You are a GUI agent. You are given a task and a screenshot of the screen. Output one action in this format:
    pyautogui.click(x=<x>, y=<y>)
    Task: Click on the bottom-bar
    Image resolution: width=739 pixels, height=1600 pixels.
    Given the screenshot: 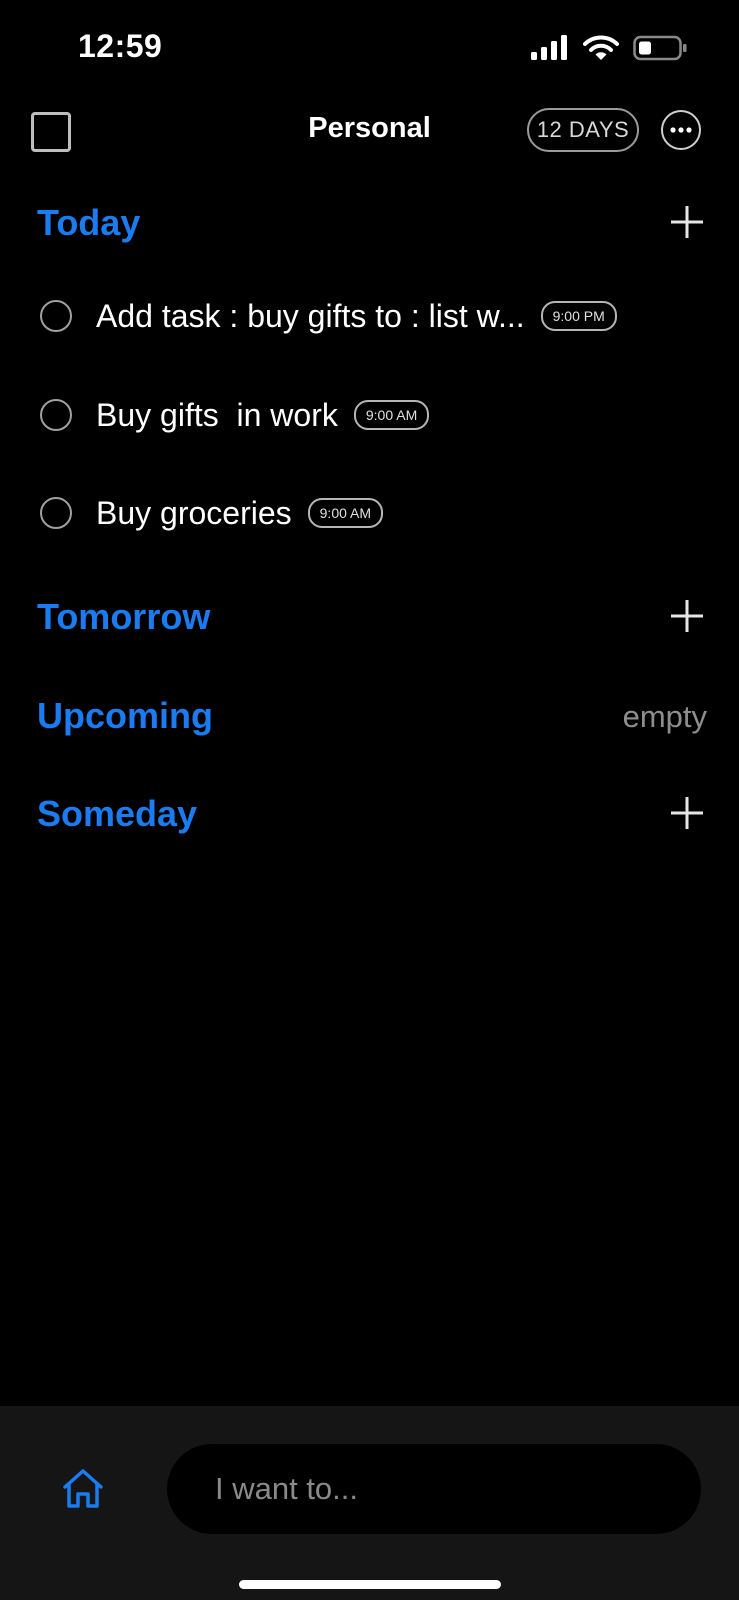 What is the action you would take?
    pyautogui.click(x=369, y=1503)
    